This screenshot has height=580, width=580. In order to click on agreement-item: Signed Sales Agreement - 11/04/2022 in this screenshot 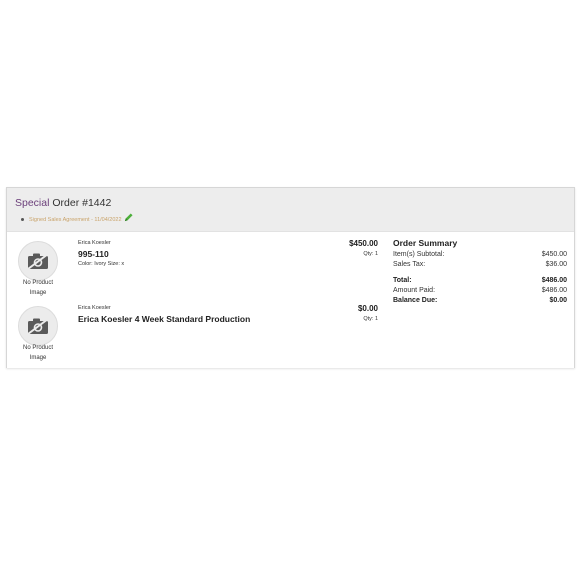, I will do `click(77, 218)`.